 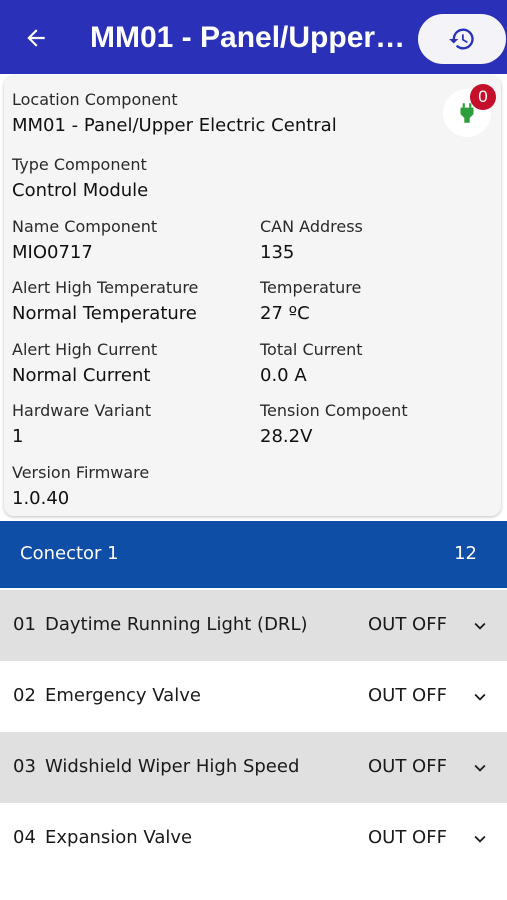 I want to click on connector-name: Conector 1, so click(x=69, y=553).